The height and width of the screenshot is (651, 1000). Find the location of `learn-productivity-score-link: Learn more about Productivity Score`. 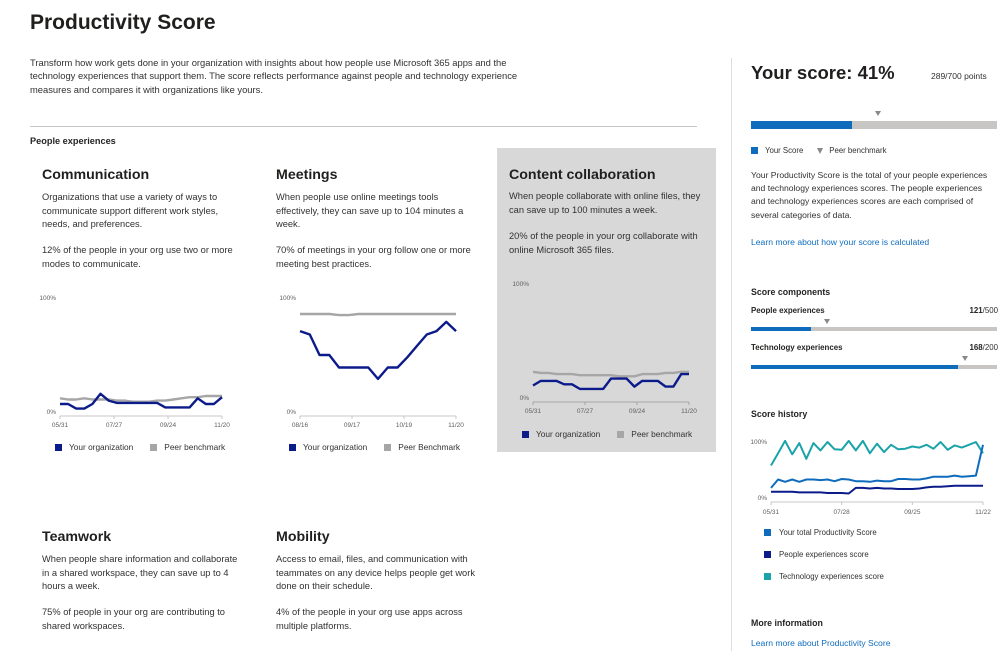

learn-productivity-score-link: Learn more about Productivity Score is located at coordinates (820, 643).